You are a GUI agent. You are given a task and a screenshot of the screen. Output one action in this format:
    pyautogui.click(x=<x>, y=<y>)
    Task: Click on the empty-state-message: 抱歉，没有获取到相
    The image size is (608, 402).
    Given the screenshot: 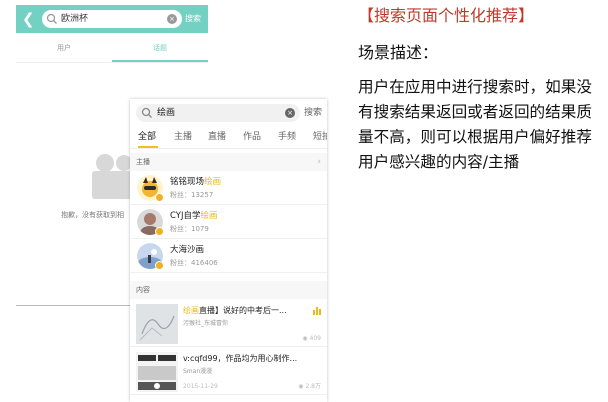 What is the action you would take?
    pyautogui.click(x=92, y=215)
    